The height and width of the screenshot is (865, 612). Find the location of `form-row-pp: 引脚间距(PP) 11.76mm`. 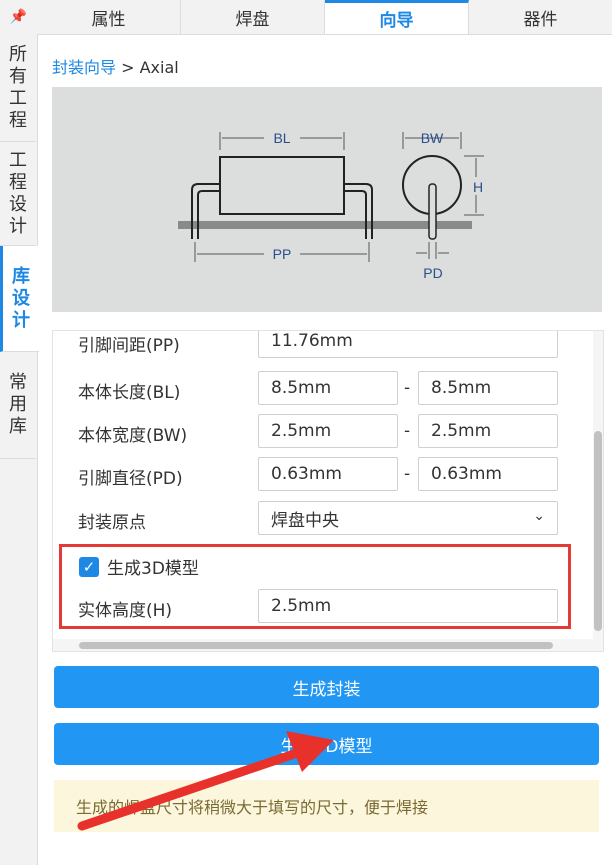

form-row-pp: 引脚间距(PP) 11.76mm is located at coordinates (328, 345).